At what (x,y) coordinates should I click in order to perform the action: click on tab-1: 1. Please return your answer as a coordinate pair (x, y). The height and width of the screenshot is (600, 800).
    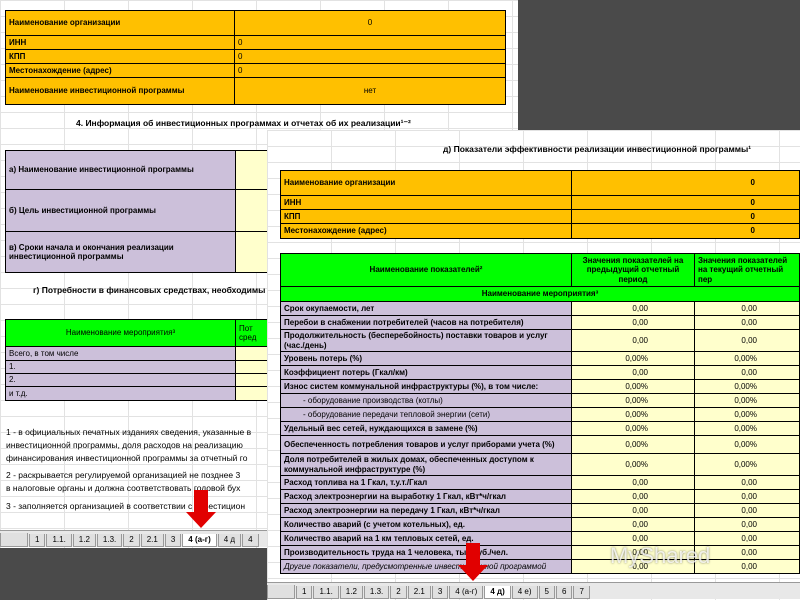
    Looking at the image, I should click on (304, 592).